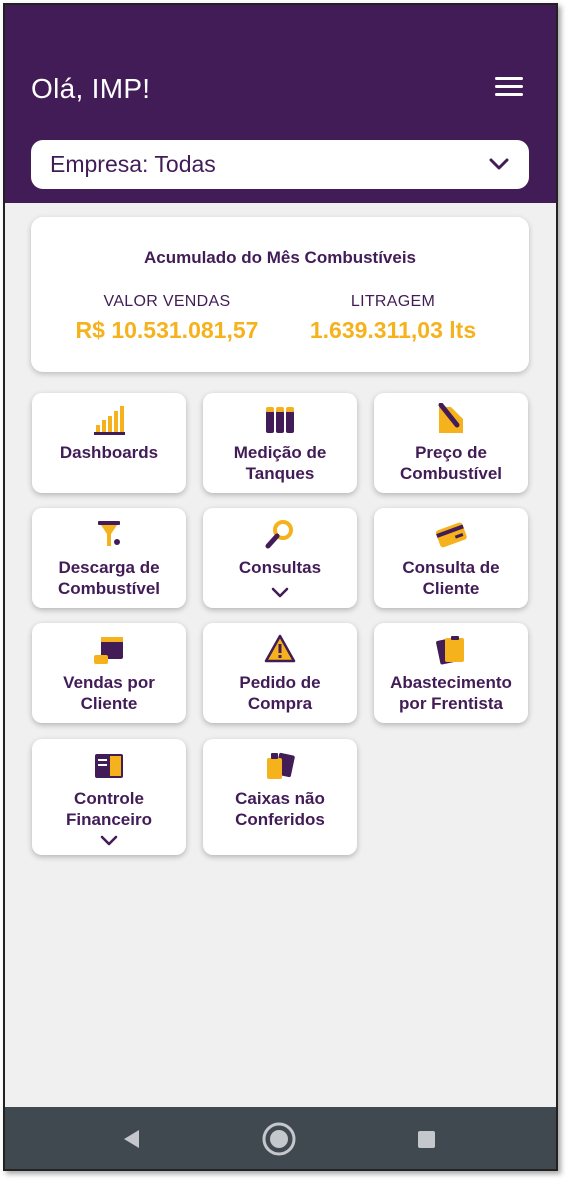 Image resolution: width=567 pixels, height=1180 pixels. What do you see at coordinates (451, 578) in the screenshot?
I see `tile-label: Consulta de Cliente` at bounding box center [451, 578].